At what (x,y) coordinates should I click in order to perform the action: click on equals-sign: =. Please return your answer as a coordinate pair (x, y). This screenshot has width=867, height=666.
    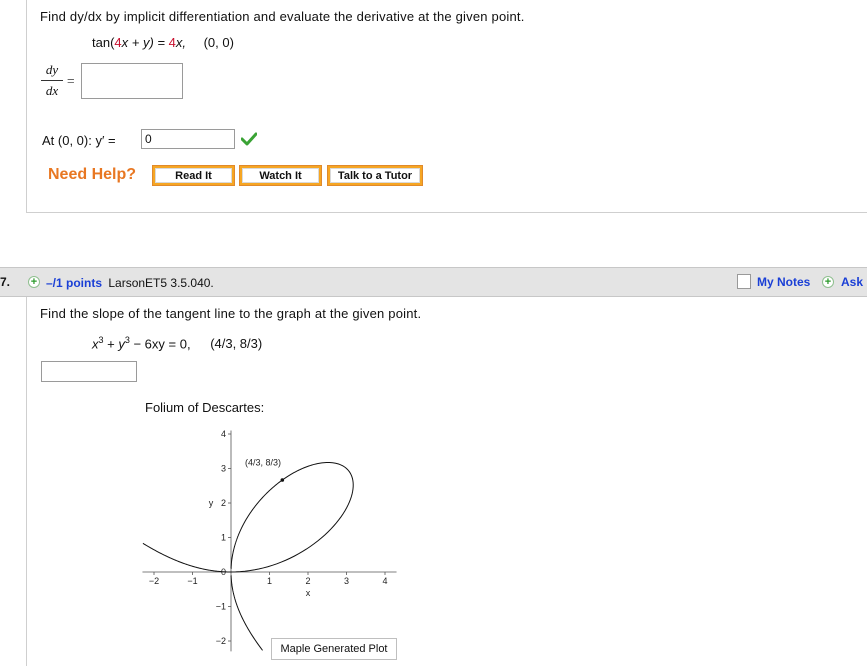
    Looking at the image, I should click on (71, 80).